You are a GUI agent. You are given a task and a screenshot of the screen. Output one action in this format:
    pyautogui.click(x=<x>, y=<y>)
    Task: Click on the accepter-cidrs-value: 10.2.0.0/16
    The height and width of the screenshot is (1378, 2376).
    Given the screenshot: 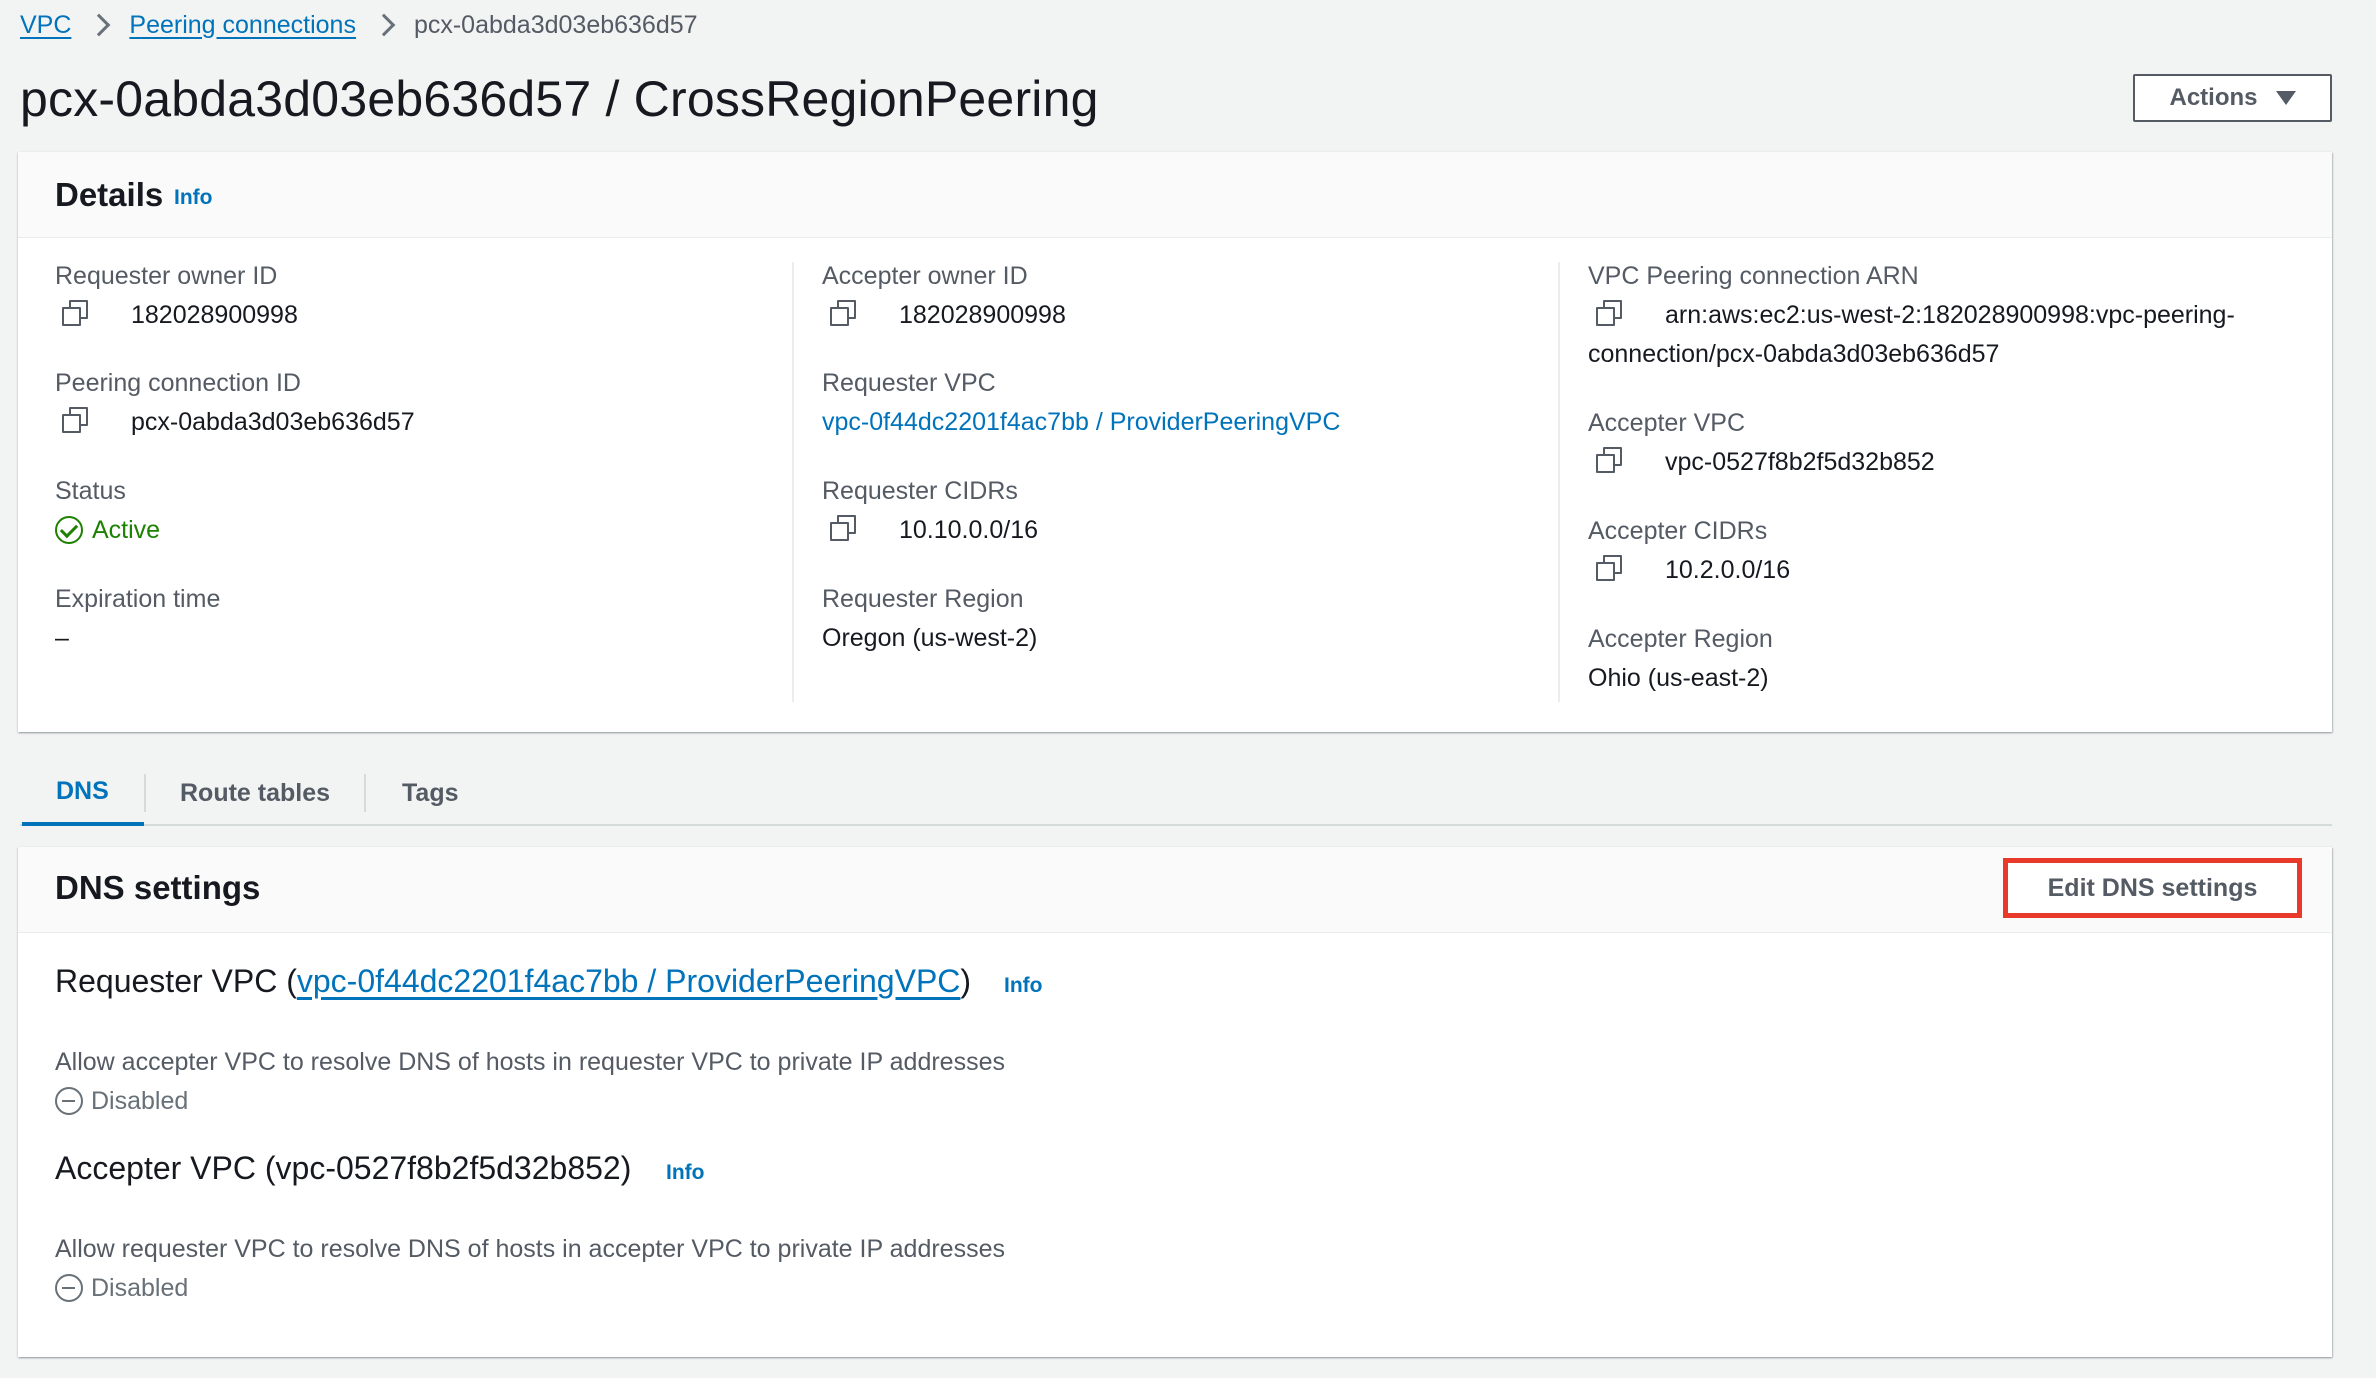 What is the action you would take?
    pyautogui.click(x=1728, y=570)
    